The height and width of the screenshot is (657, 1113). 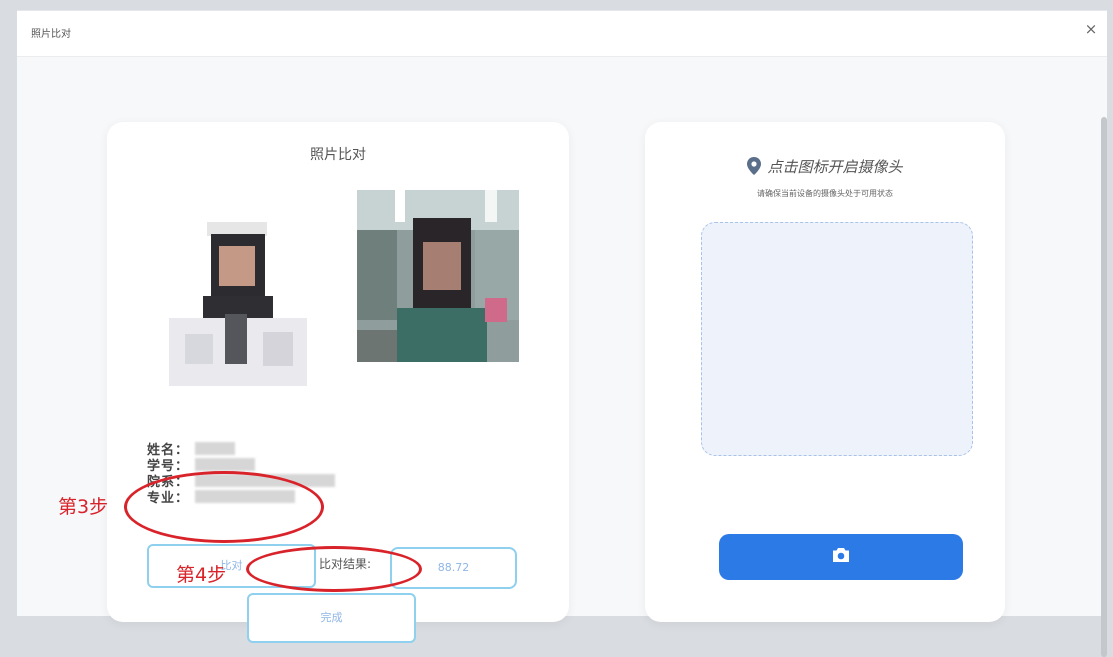 I want to click on location-pin-icon, so click(x=754, y=168).